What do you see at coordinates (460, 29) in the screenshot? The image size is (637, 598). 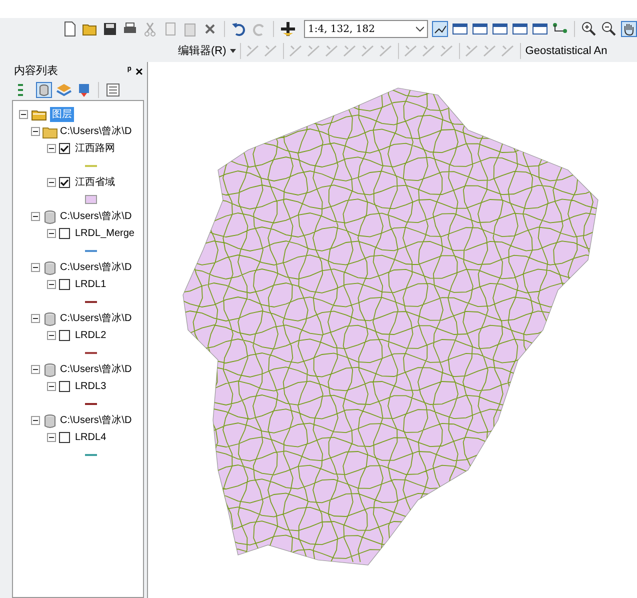 I see `window-icon` at bounding box center [460, 29].